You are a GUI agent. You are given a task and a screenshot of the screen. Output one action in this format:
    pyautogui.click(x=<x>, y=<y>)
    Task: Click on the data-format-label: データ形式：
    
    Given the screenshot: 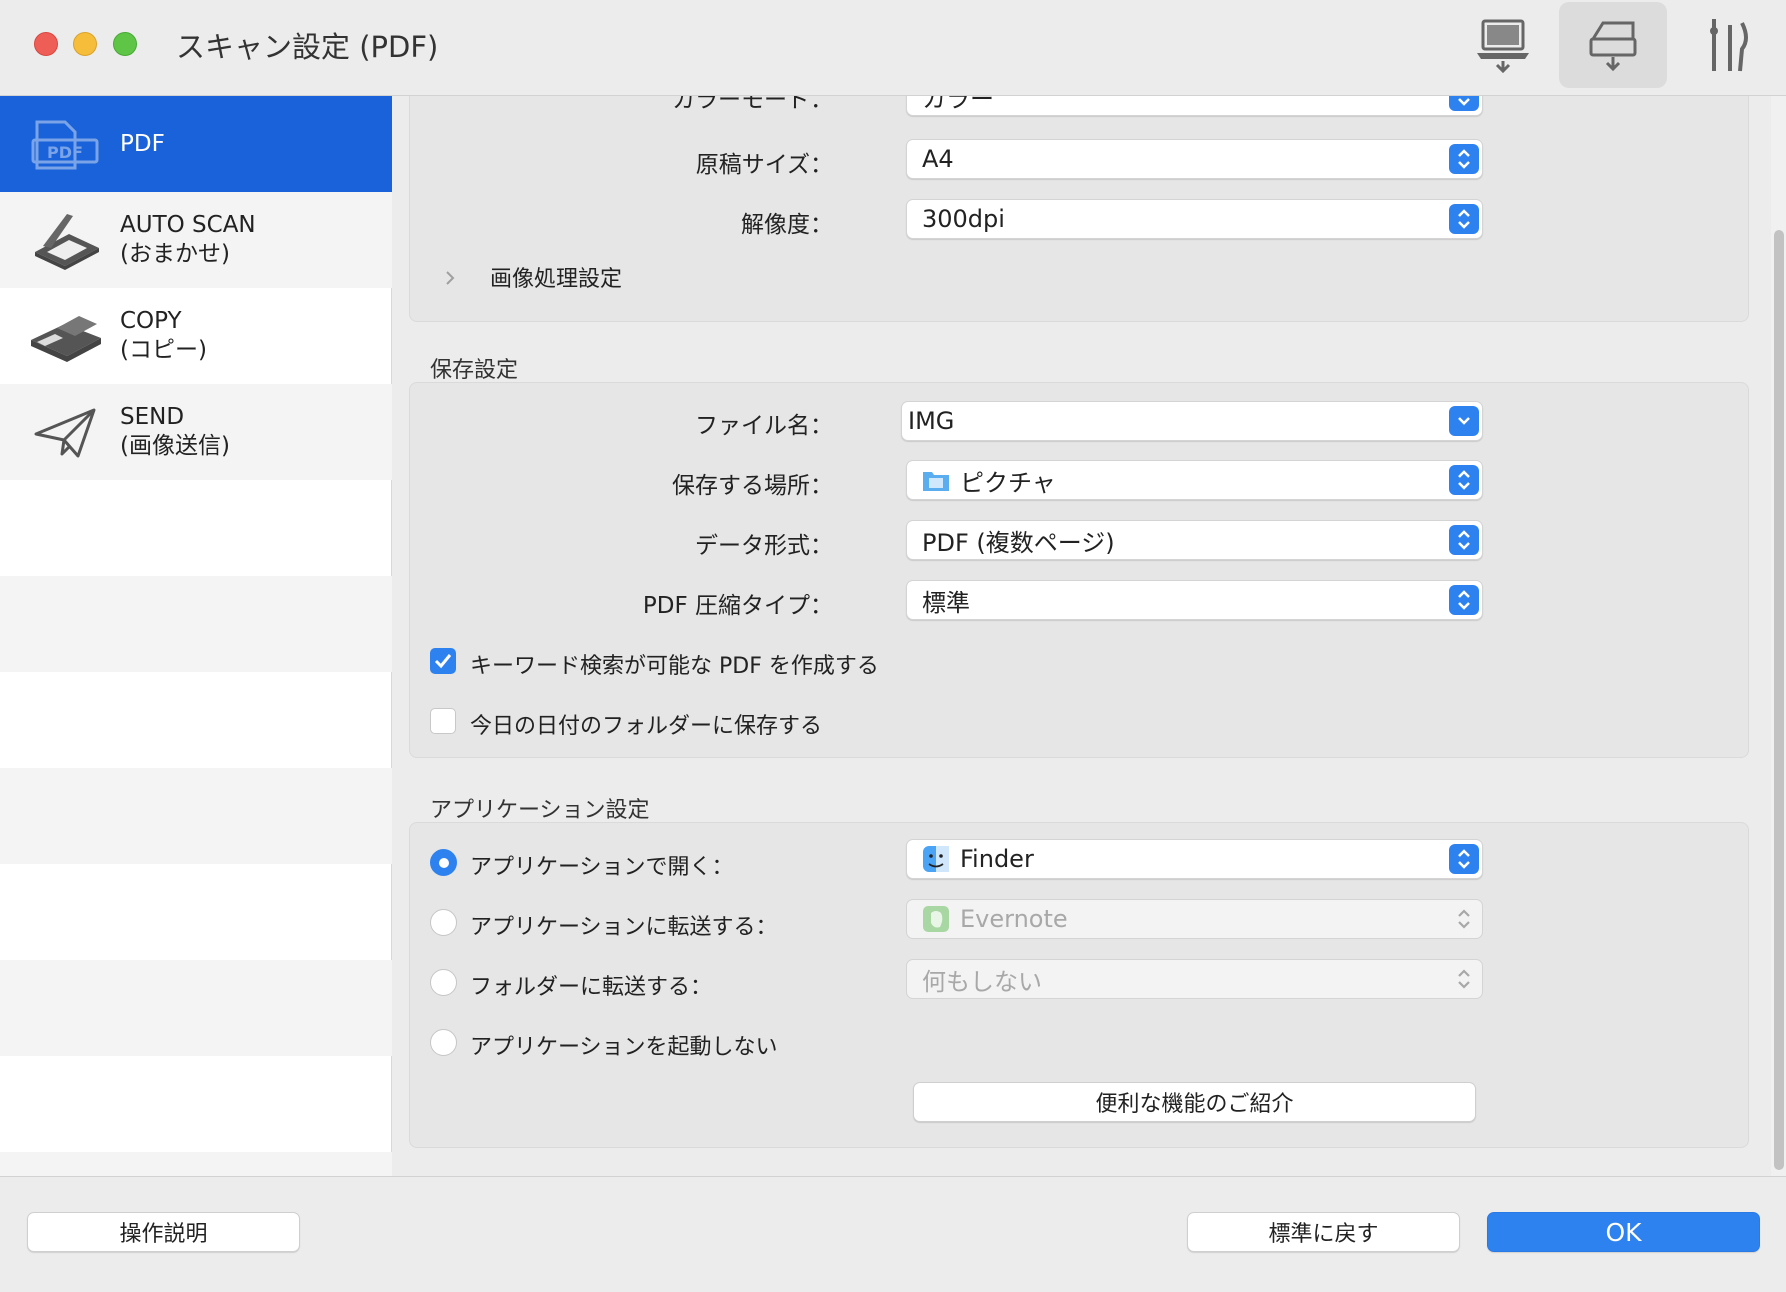 What is the action you would take?
    pyautogui.click(x=764, y=546)
    